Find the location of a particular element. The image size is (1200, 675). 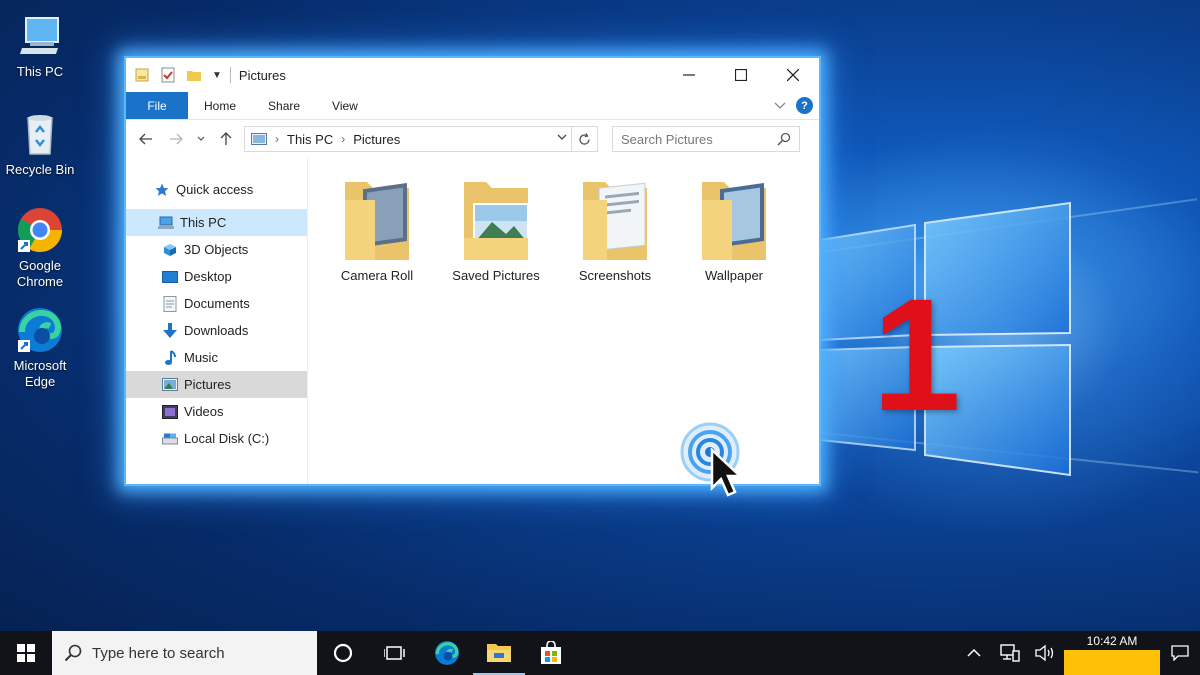

up-button is located at coordinates (226, 139).